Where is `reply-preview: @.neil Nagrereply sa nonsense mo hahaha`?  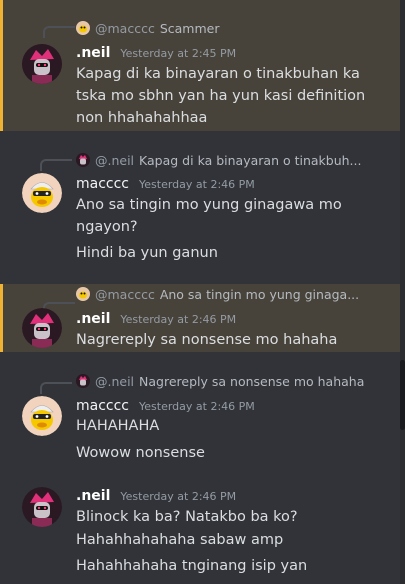 reply-preview: @.neil Nagrereply sa nonsense mo hahaha is located at coordinates (220, 381).